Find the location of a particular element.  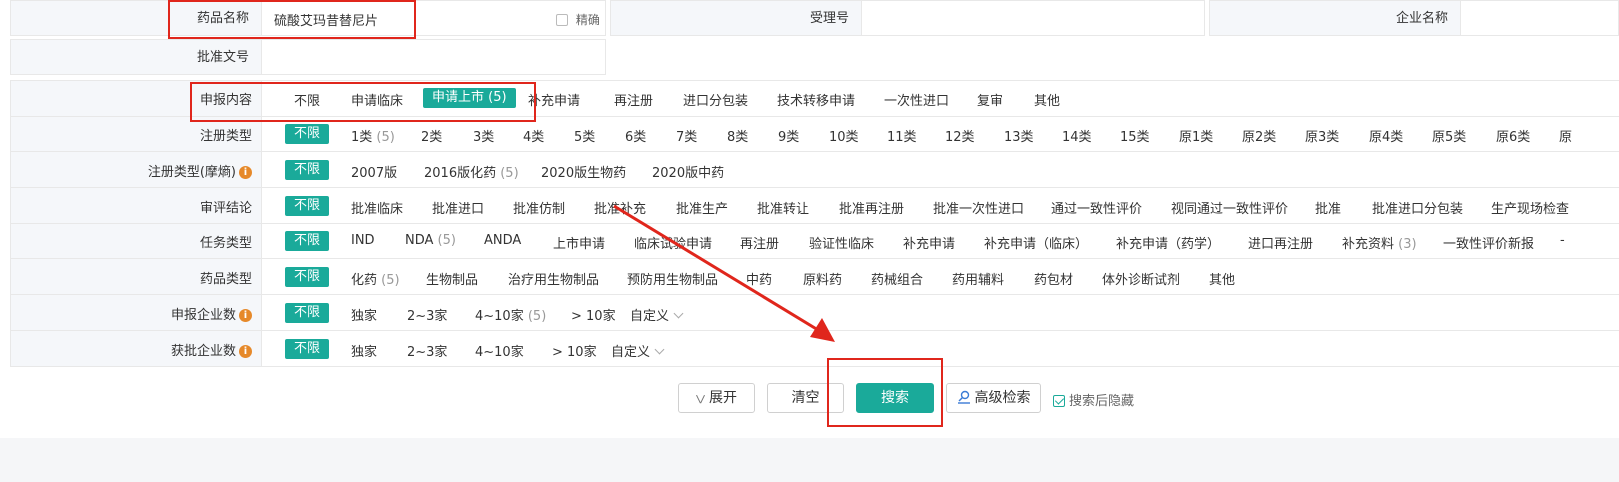

task-option: 一致性评价新报 is located at coordinates (1488, 242).